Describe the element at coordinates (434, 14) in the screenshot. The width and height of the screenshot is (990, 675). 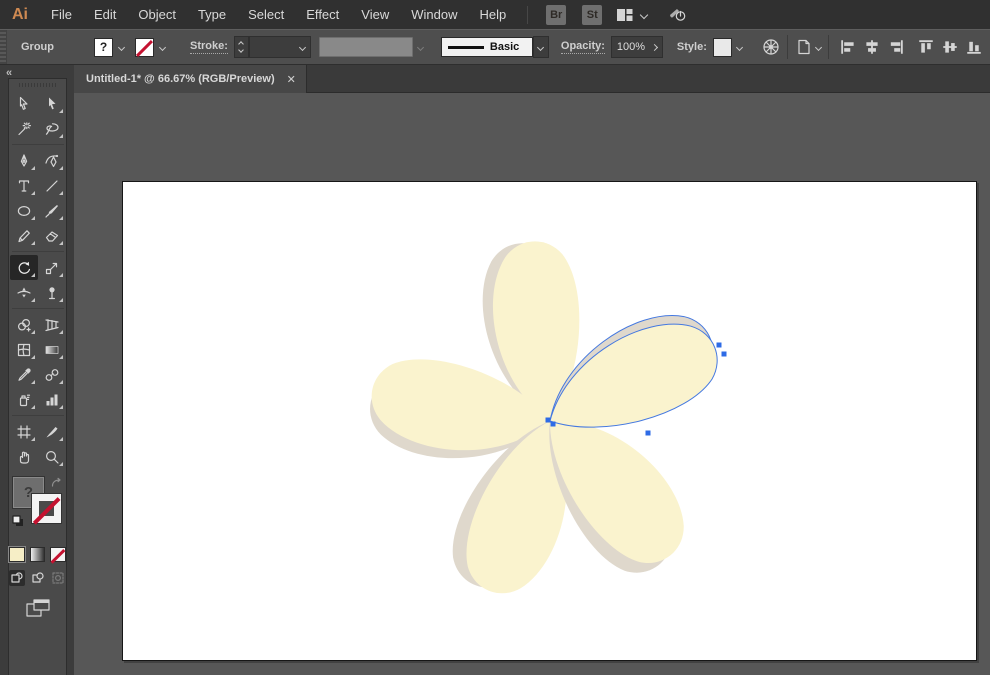
I see `menu-window: Window` at that location.